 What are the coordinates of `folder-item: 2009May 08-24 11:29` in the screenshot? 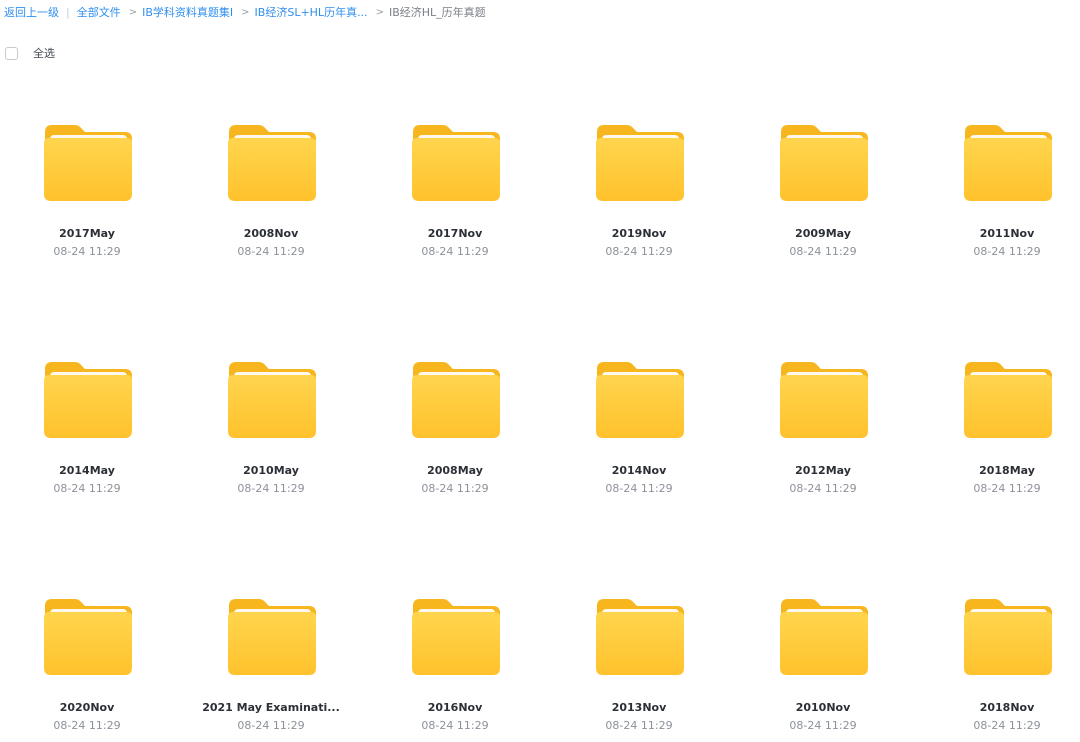 It's located at (823, 194).